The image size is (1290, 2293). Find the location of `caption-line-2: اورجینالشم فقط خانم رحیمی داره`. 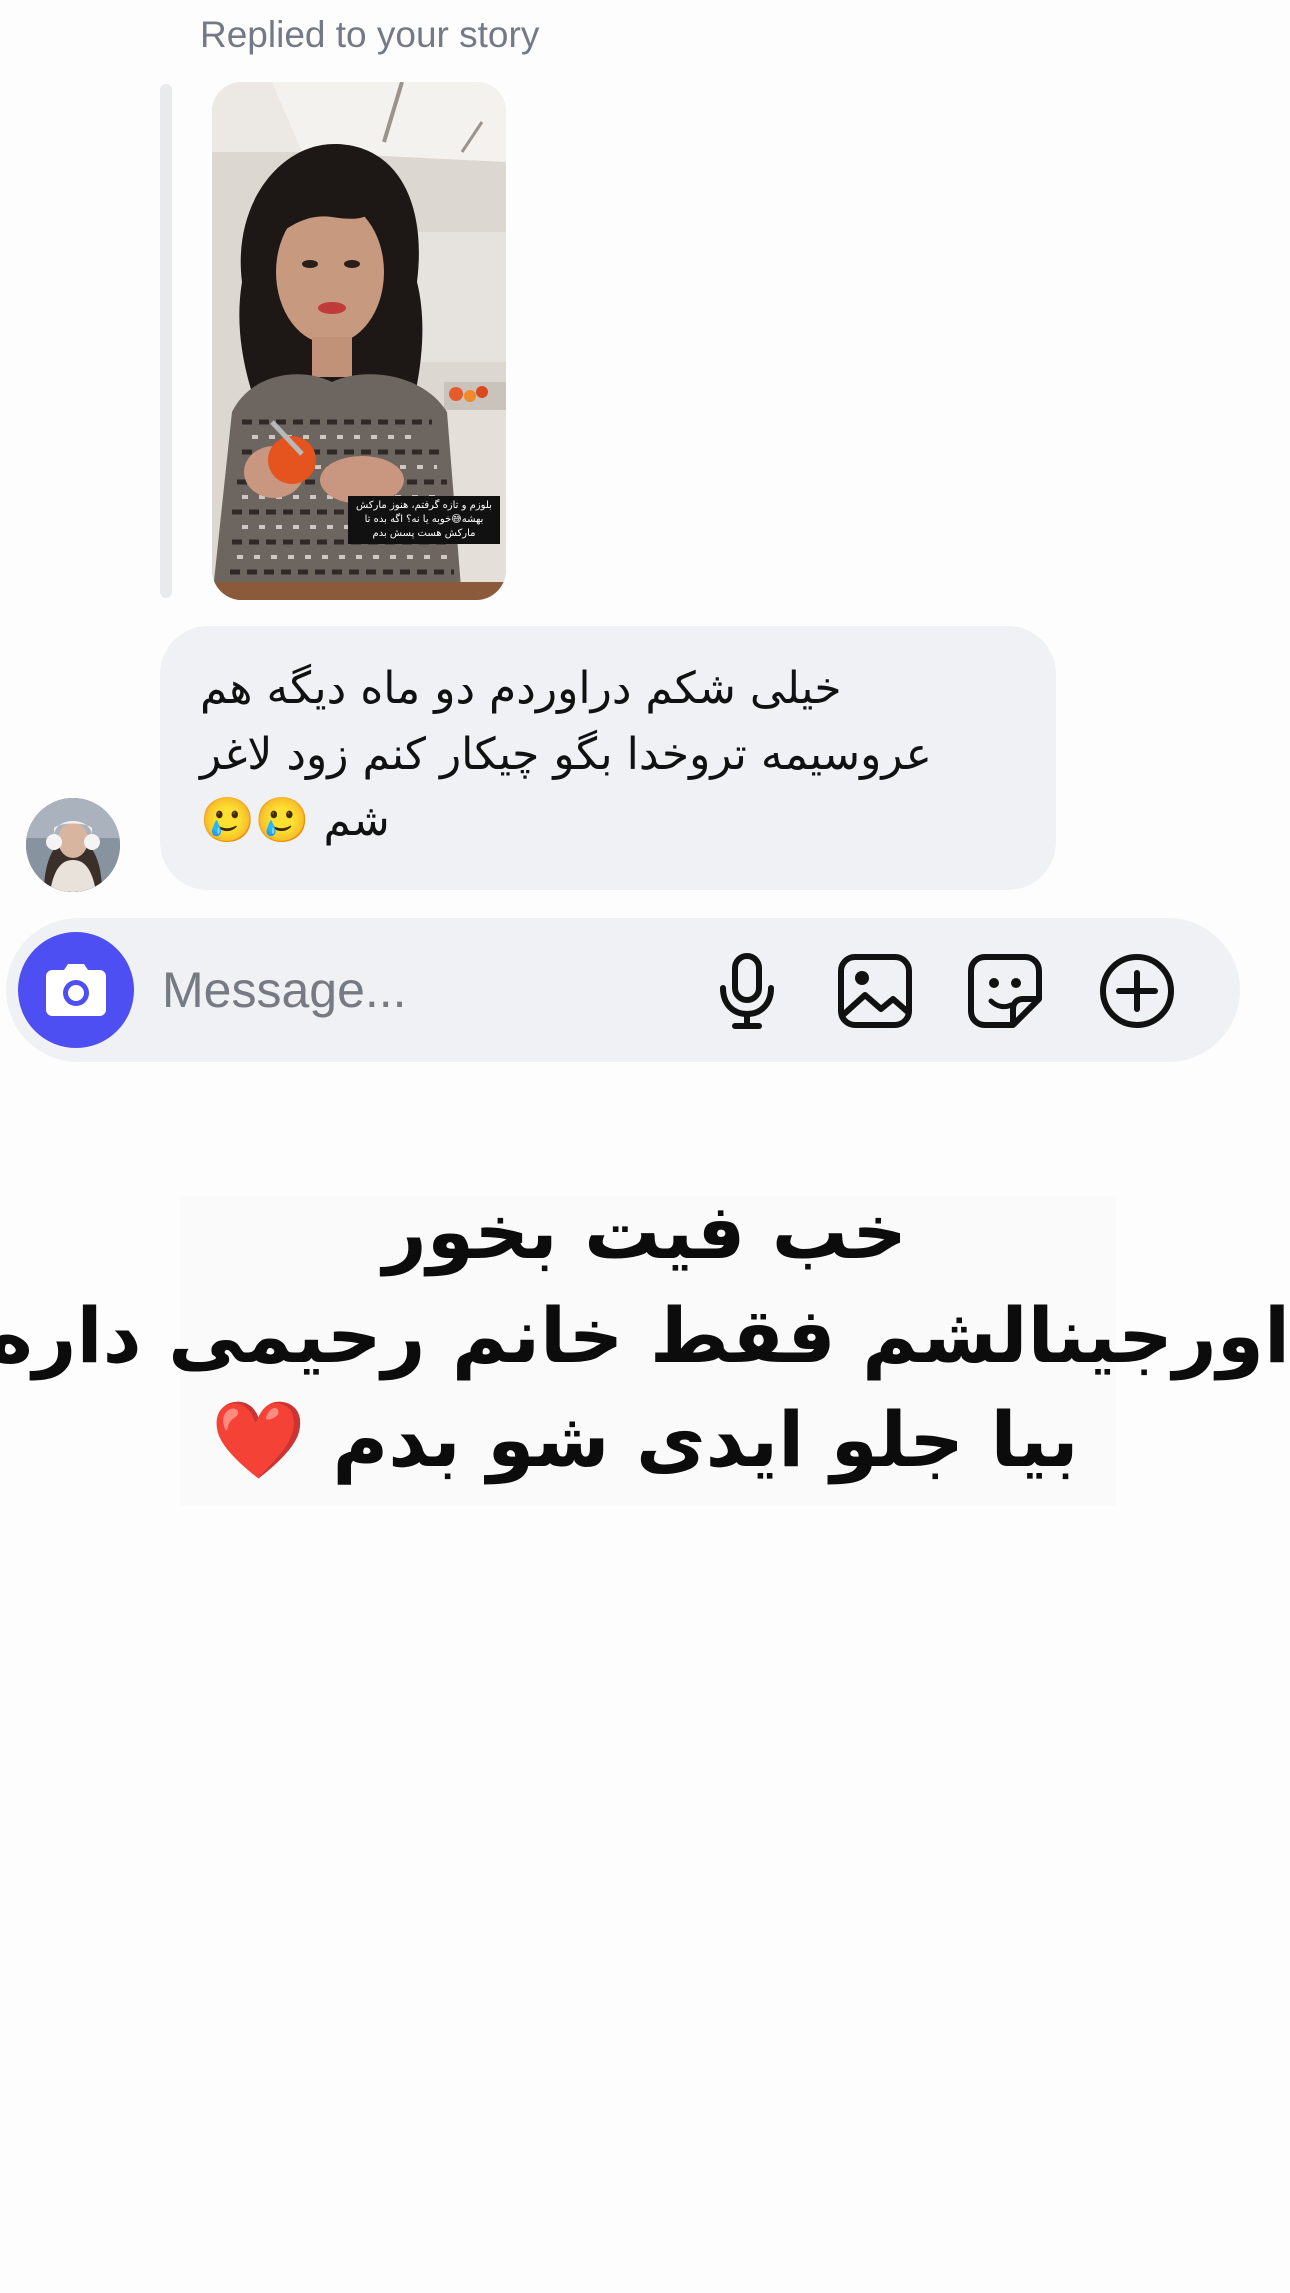

caption-line-2: اورجینالشم فقط خانم رحیمی داره is located at coordinates (645, 1335).